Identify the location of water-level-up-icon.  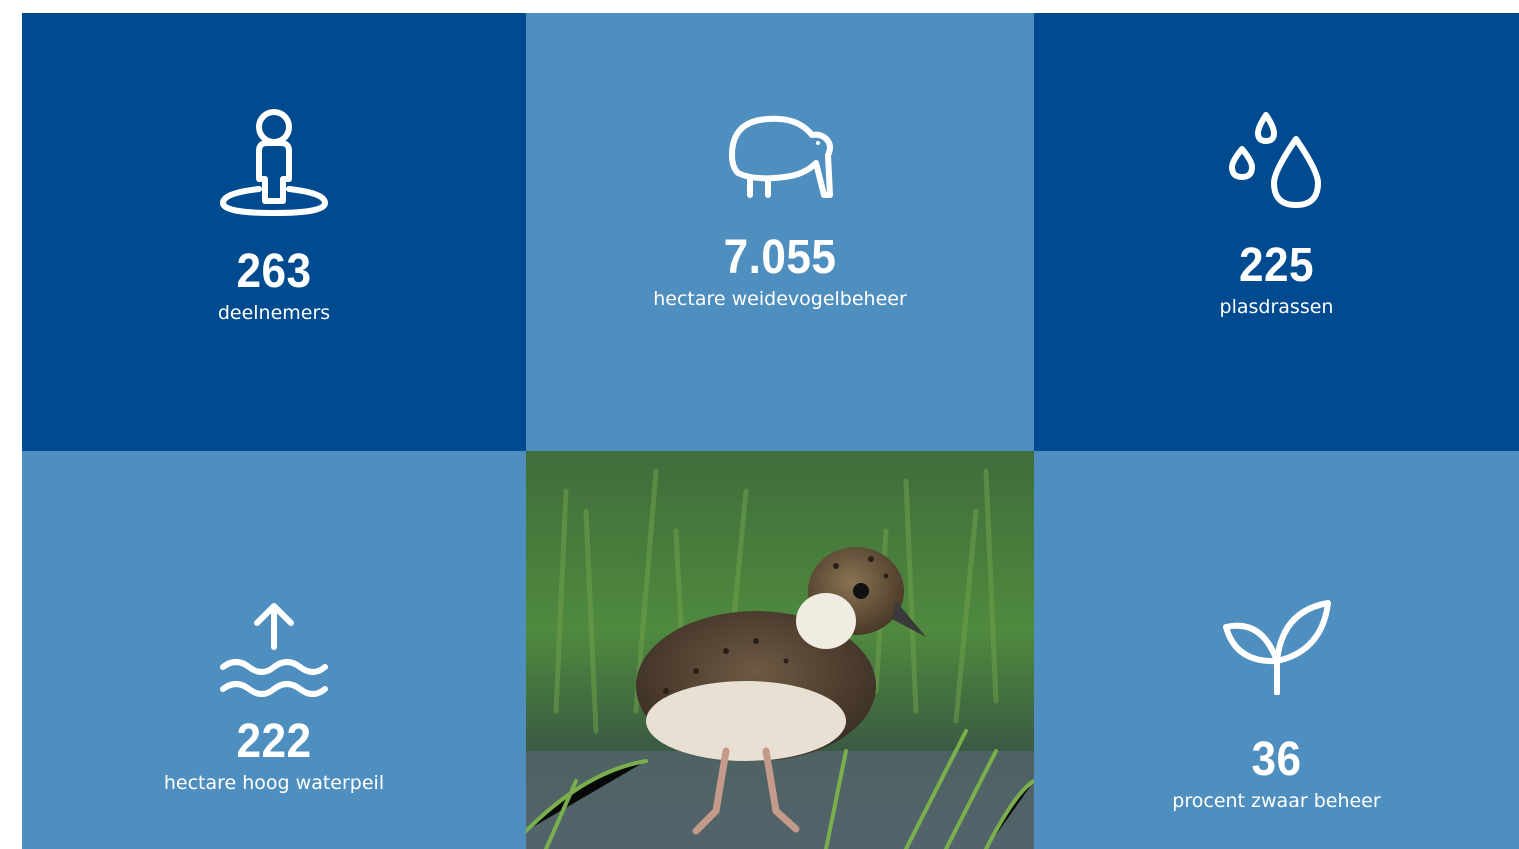
(274, 649).